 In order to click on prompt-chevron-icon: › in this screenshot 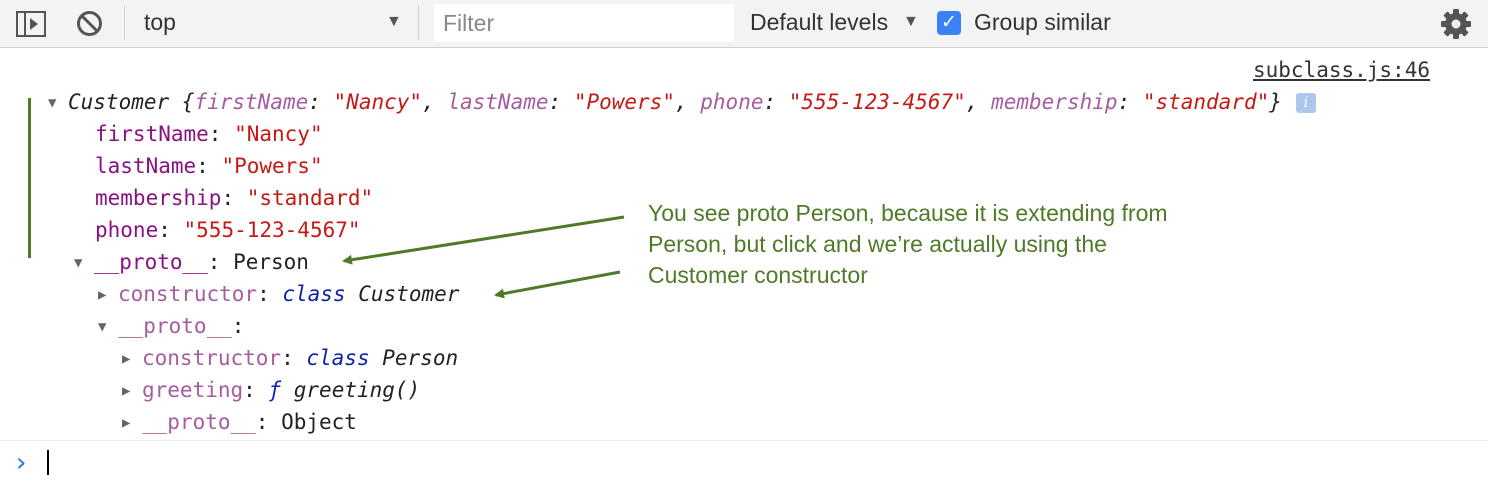, I will do `click(21, 463)`.